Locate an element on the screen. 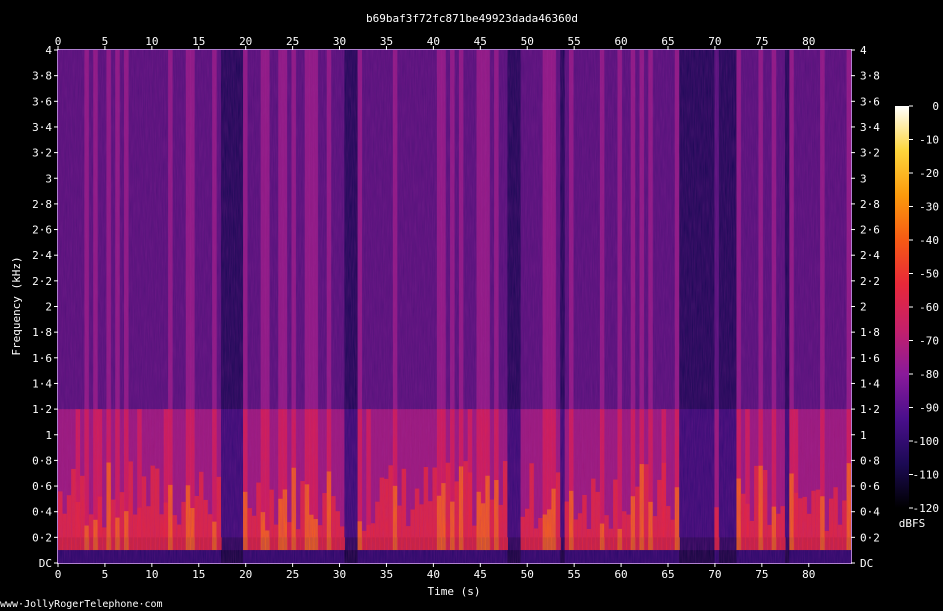 The image size is (943, 611). x-tick-label-top: 30 is located at coordinates (339, 41).